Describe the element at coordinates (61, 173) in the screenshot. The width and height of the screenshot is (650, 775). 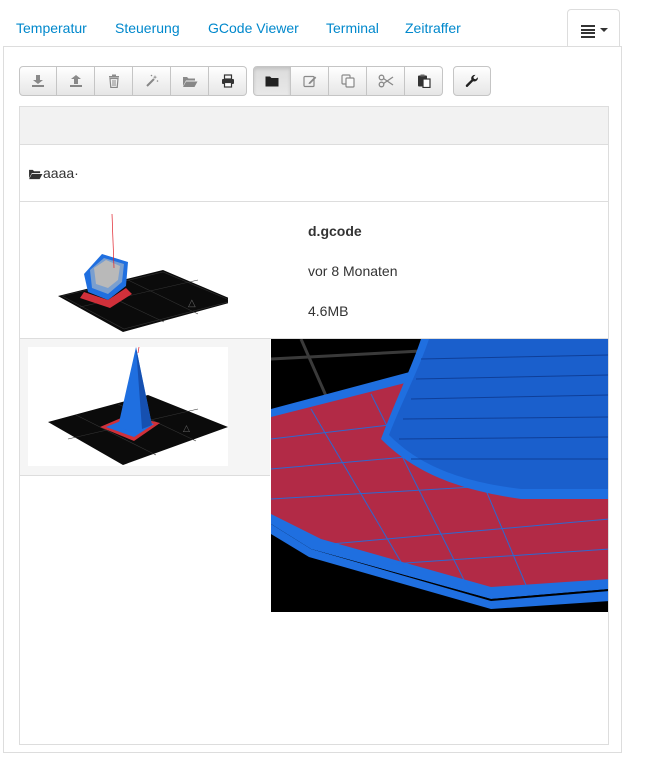
I see `folder-name: aaaa·` at that location.